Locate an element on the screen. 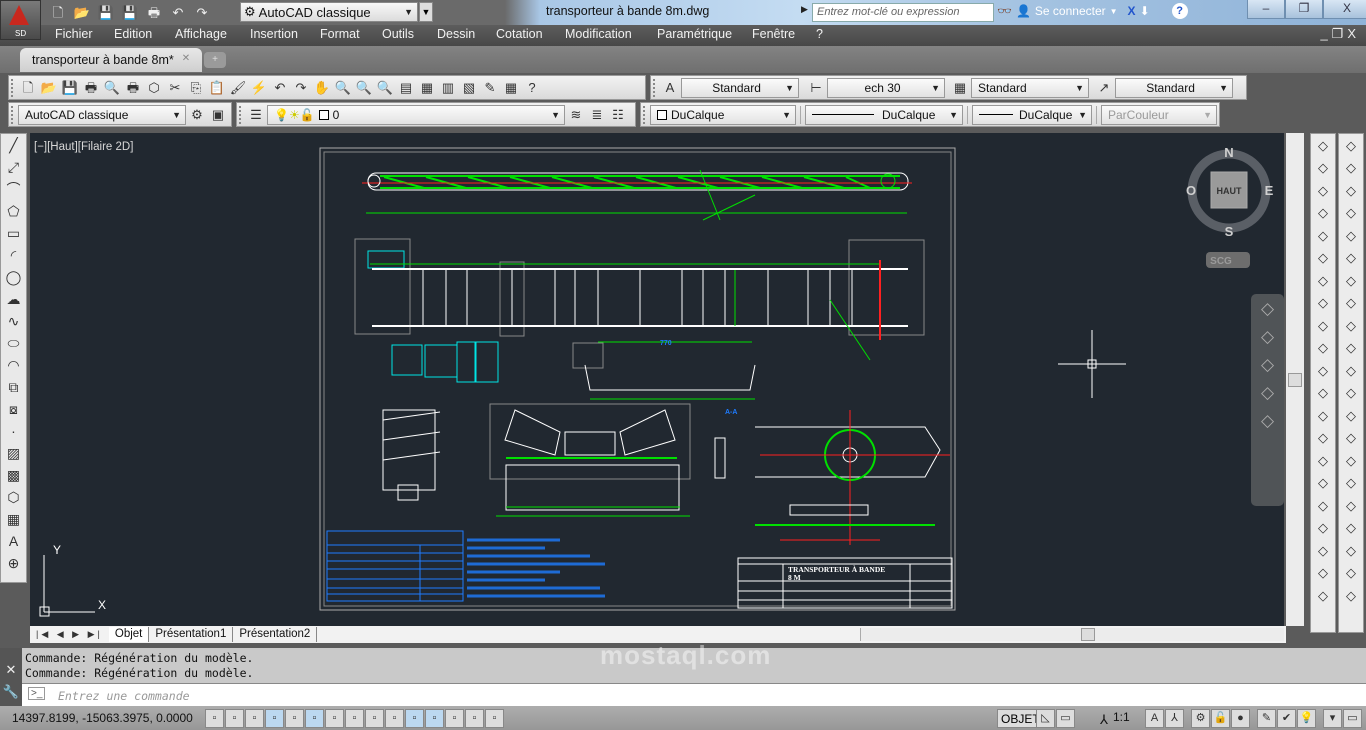 This screenshot has width=1366, height=730. layer-states-icon: ☷ is located at coordinates (618, 115).